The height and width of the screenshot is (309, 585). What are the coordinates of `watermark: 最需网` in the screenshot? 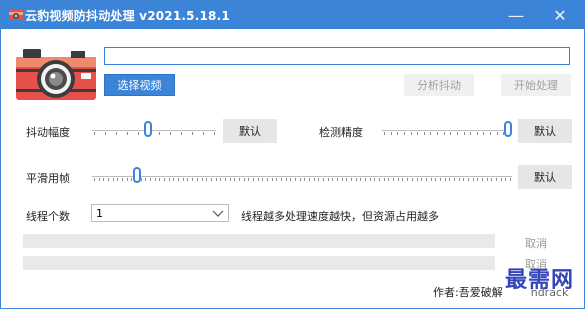 It's located at (540, 280).